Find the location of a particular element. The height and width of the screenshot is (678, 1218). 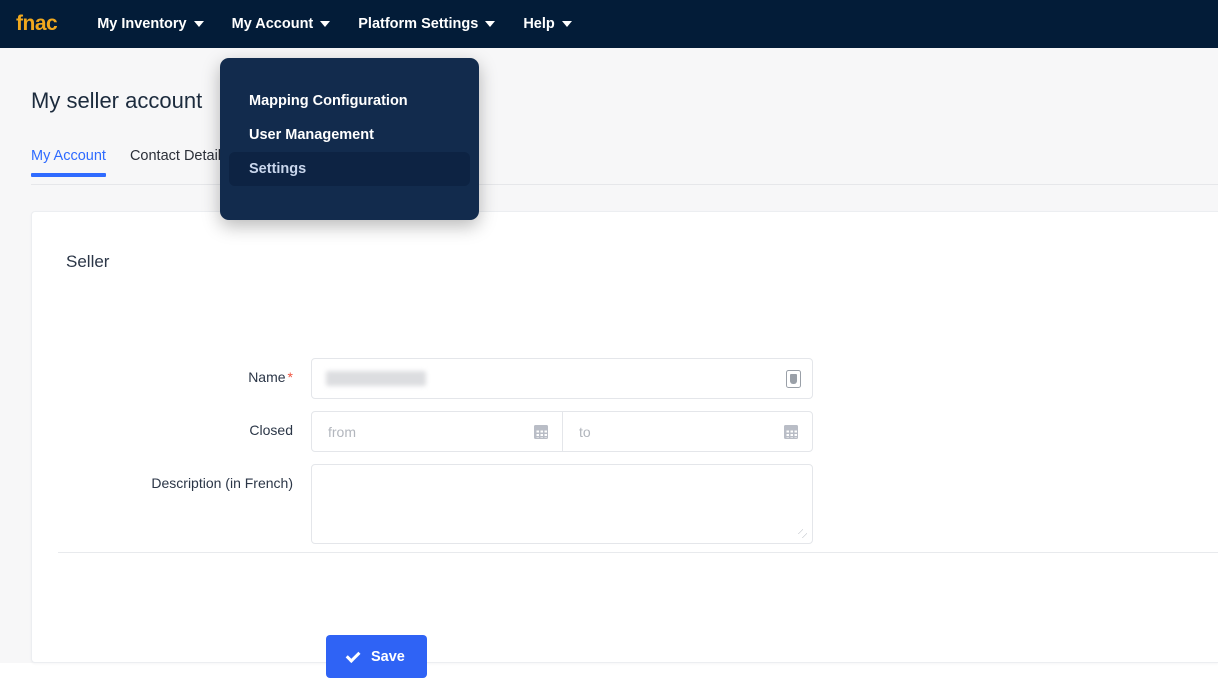

form-actions-divider is located at coordinates (638, 552).